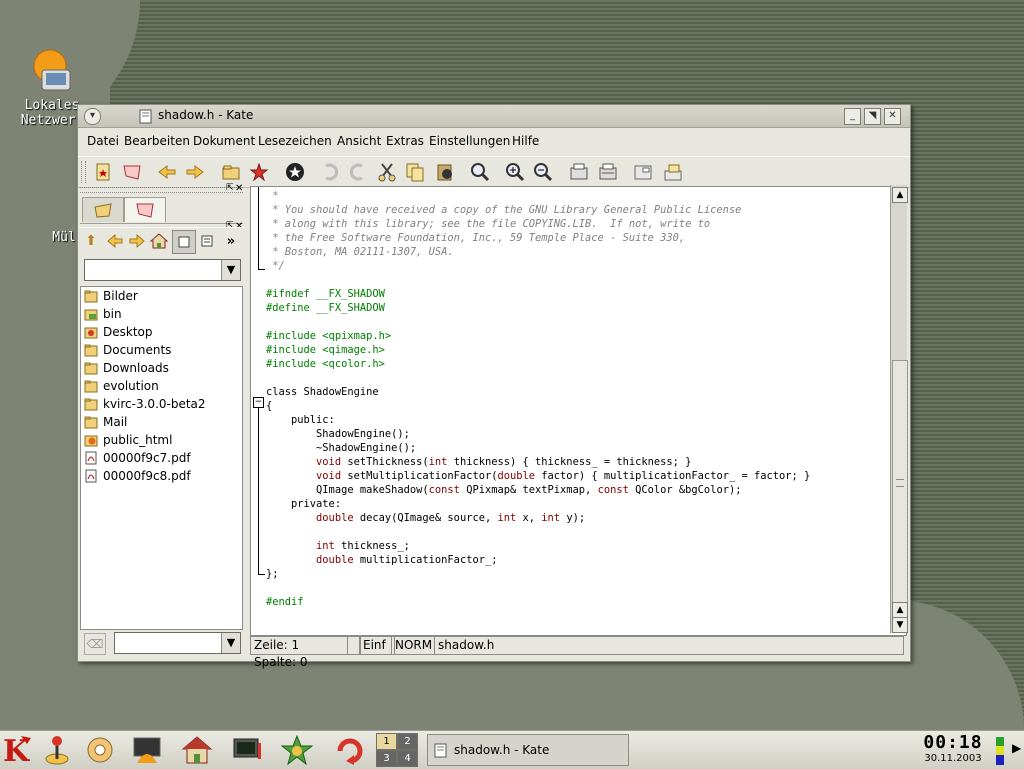  What do you see at coordinates (184, 242) in the screenshot?
I see `detail-view-icon` at bounding box center [184, 242].